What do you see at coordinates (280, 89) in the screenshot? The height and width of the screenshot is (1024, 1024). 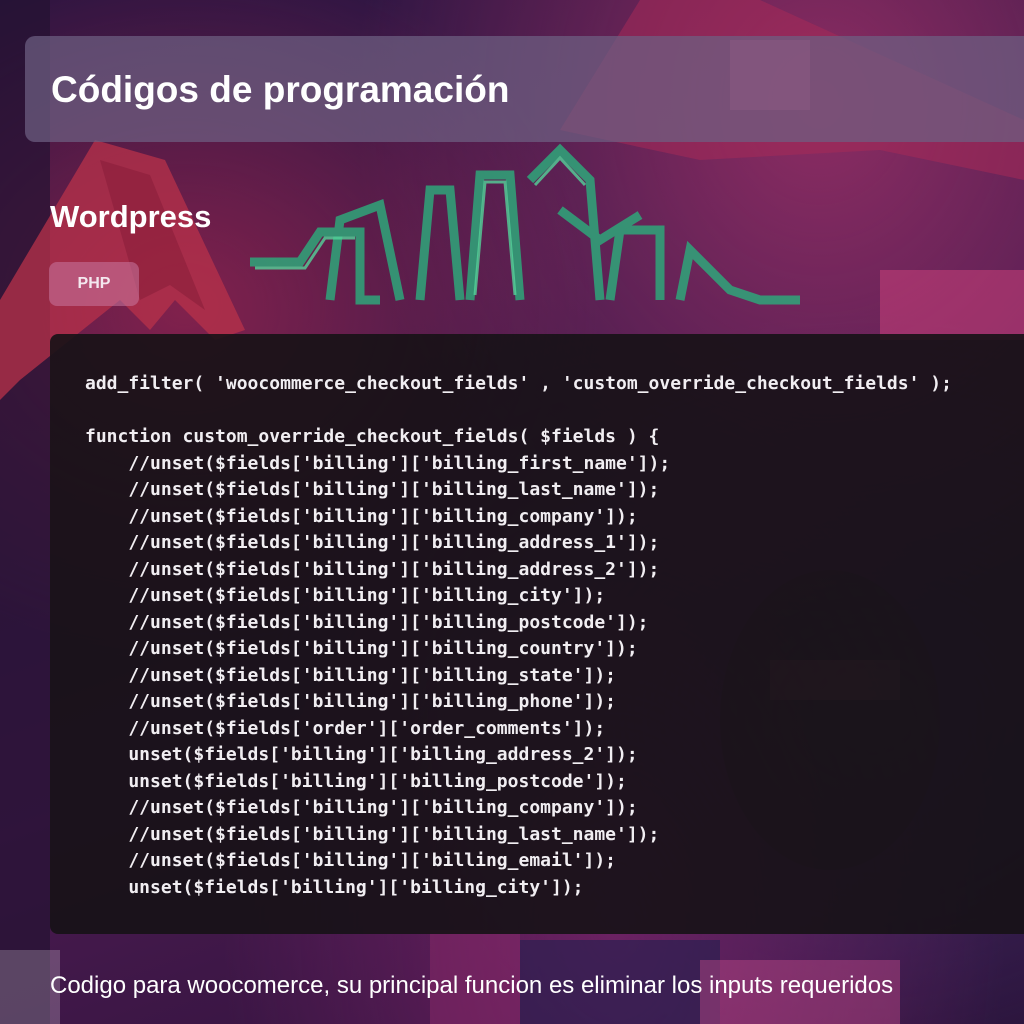 I see `page-title: Códigos de programación` at bounding box center [280, 89].